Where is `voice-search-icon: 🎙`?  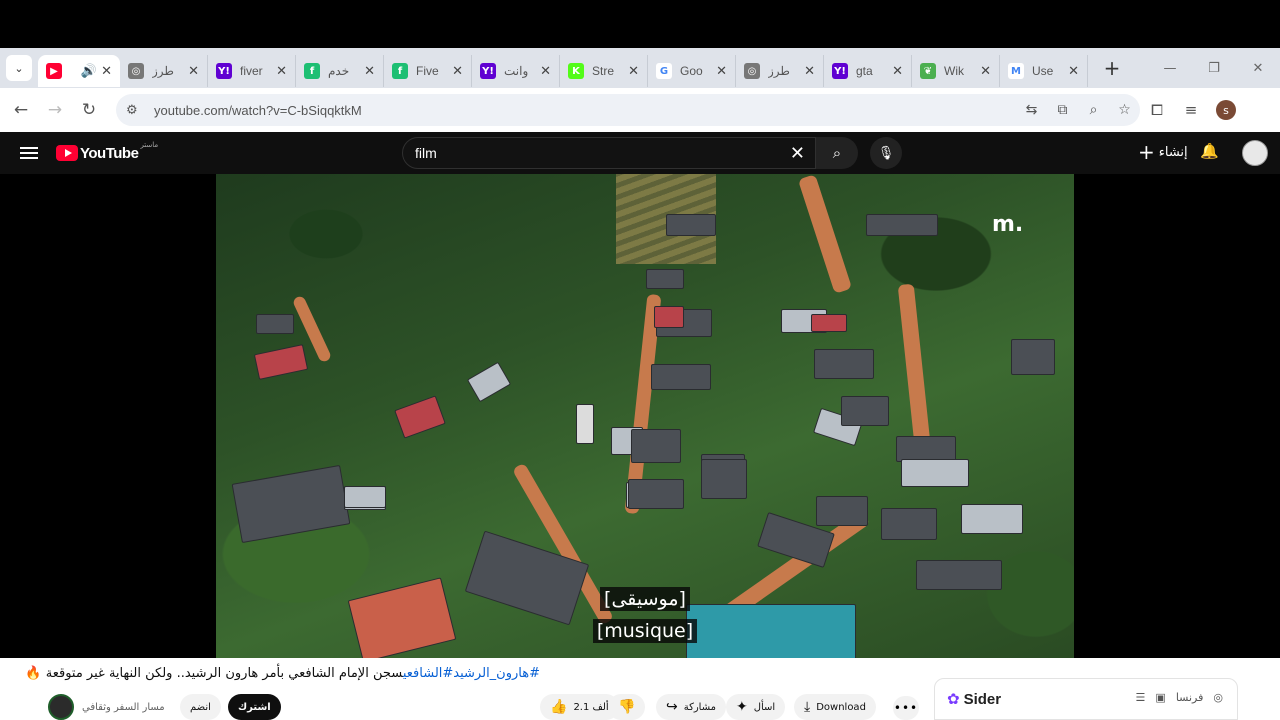 voice-search-icon: 🎙 is located at coordinates (886, 153).